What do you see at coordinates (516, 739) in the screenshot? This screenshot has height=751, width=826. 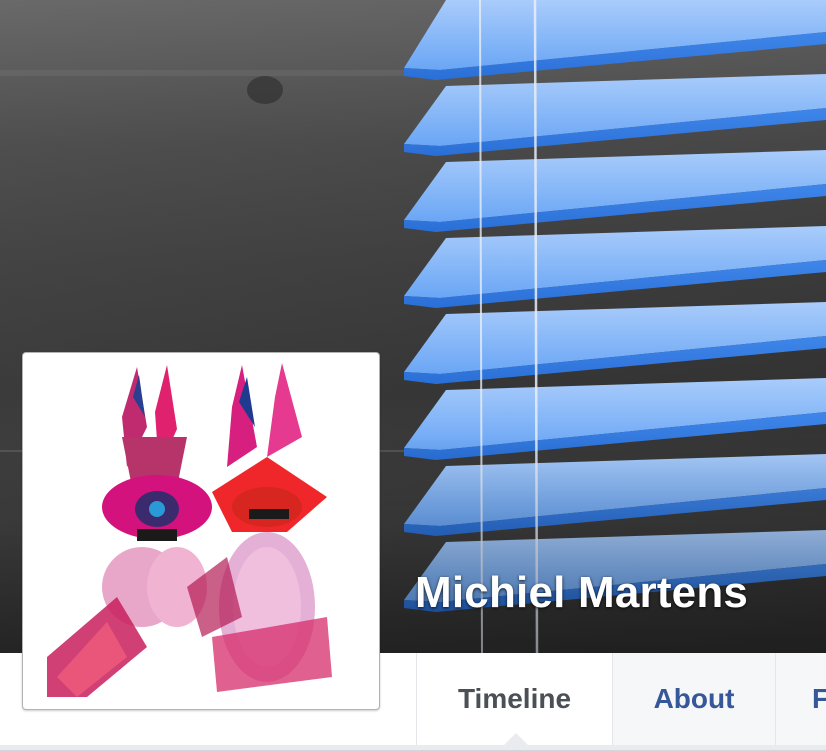 I see `caret-up-icon` at bounding box center [516, 739].